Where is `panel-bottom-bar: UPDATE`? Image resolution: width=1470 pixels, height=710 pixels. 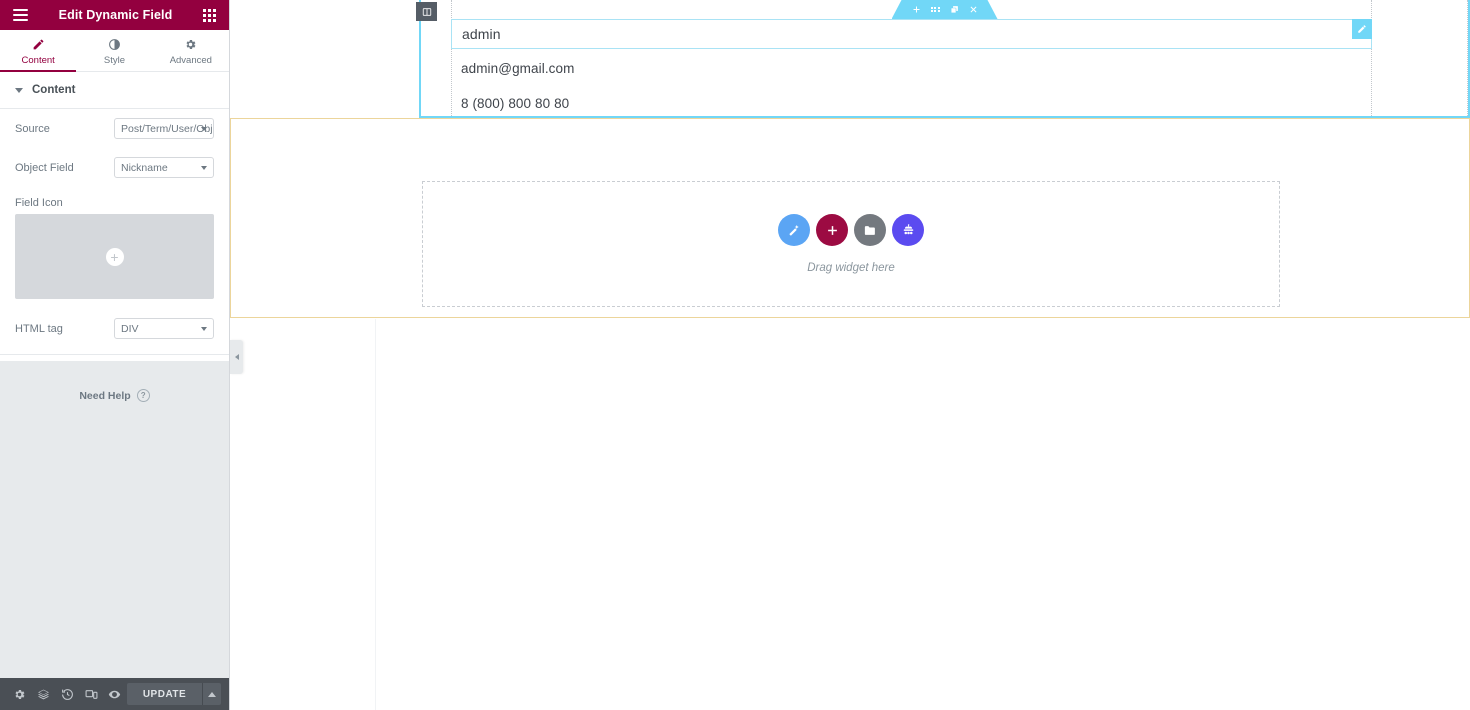
panel-bottom-bar: UPDATE is located at coordinates (114, 694).